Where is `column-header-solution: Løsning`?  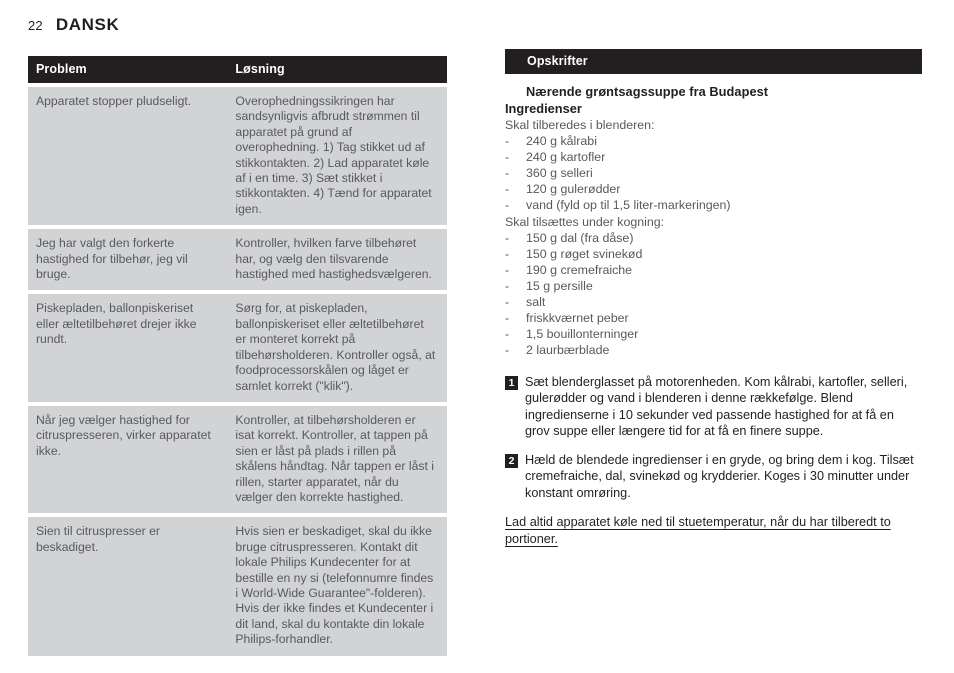
column-header-solution: Løsning is located at coordinates (337, 69).